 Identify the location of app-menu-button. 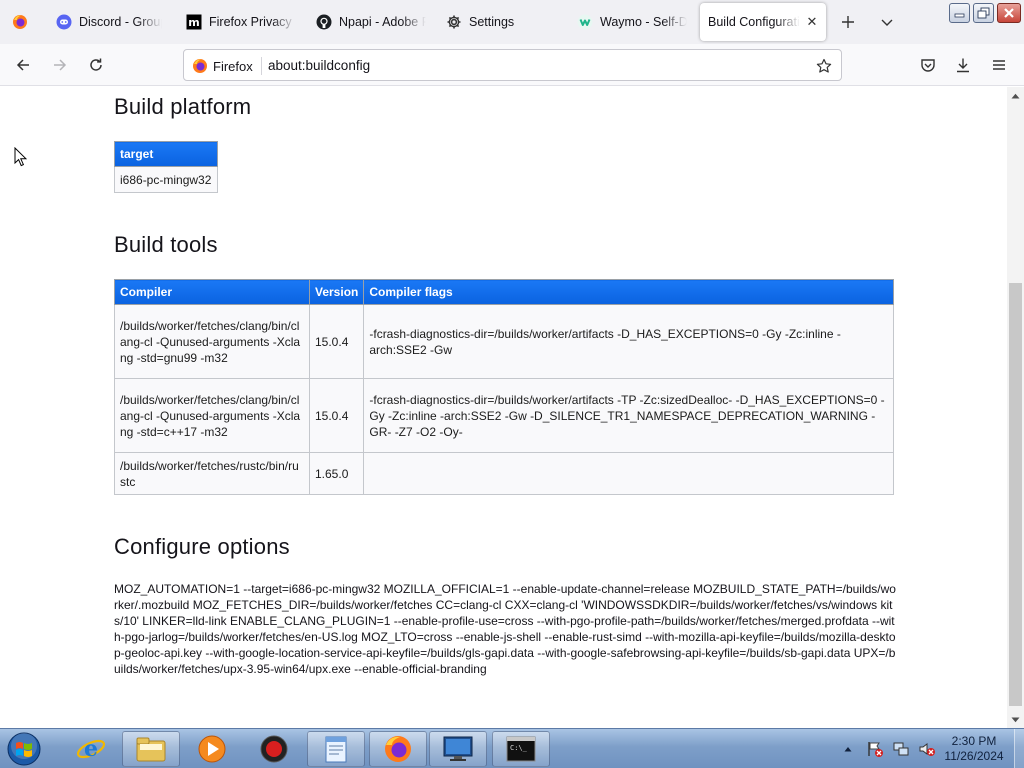
(999, 65).